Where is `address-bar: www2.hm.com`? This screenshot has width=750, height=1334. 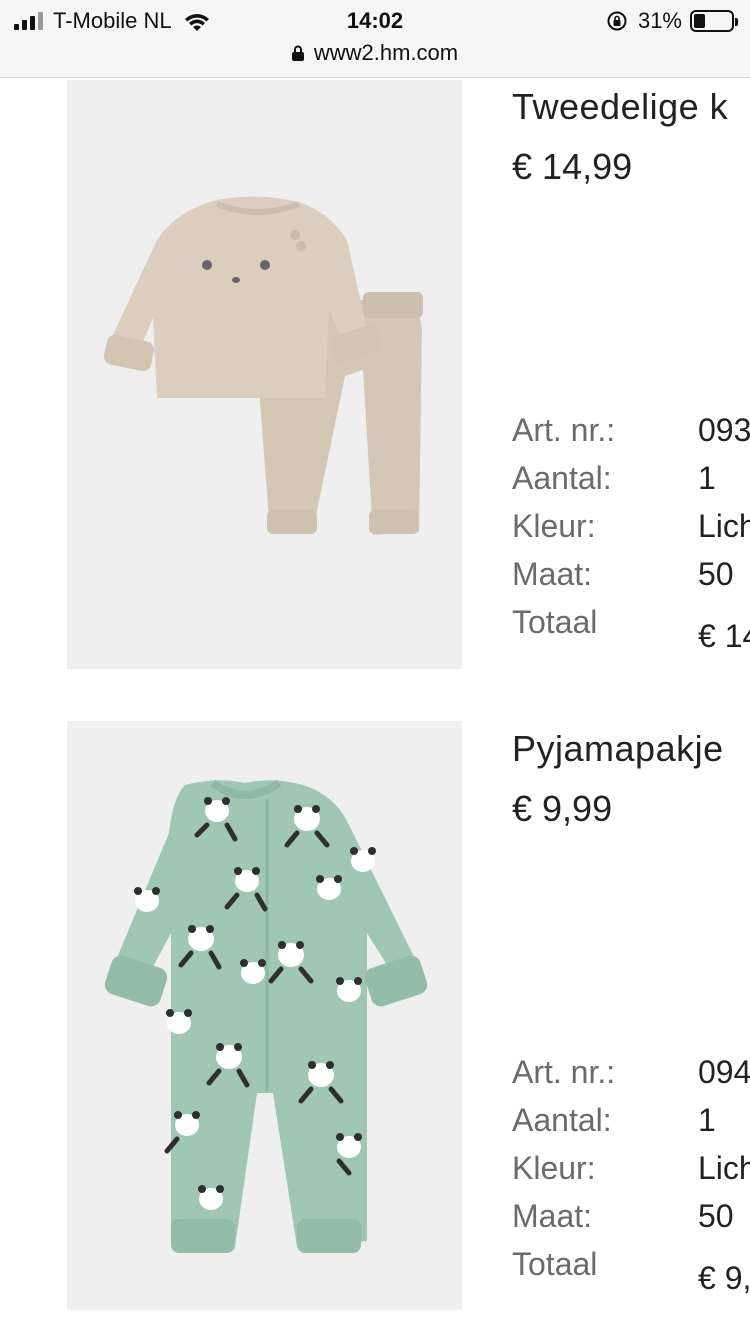
address-bar: www2.hm.com is located at coordinates (375, 53).